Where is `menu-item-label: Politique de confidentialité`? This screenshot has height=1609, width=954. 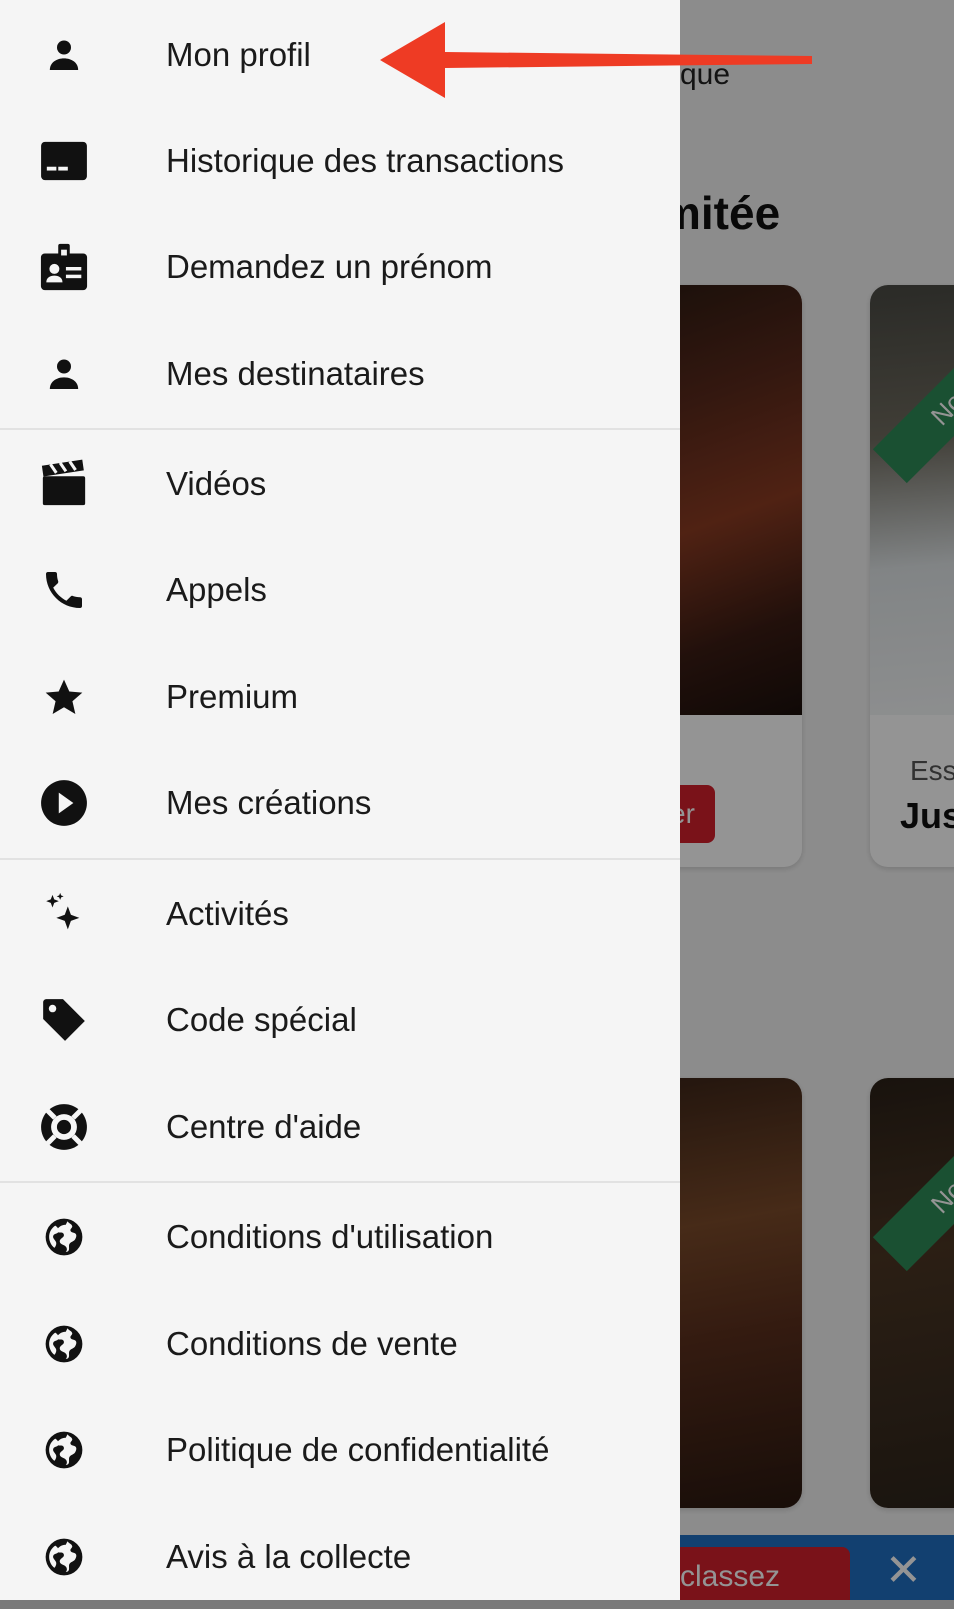 menu-item-label: Politique de confidentialité is located at coordinates (358, 1449).